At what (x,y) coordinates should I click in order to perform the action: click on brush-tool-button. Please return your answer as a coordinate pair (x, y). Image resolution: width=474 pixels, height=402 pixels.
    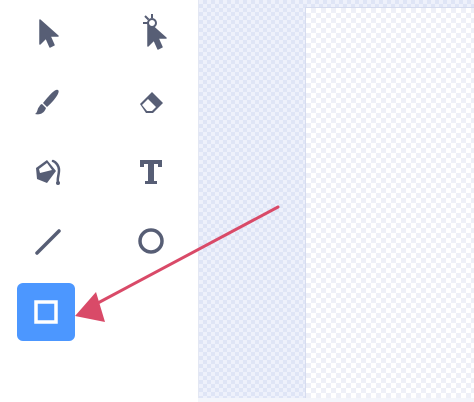
    Looking at the image, I should click on (47, 102).